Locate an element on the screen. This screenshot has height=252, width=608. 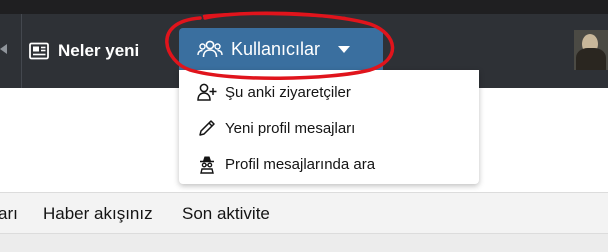
menu-item-new-profile-posts: Yeni profil mesajları is located at coordinates (329, 128).